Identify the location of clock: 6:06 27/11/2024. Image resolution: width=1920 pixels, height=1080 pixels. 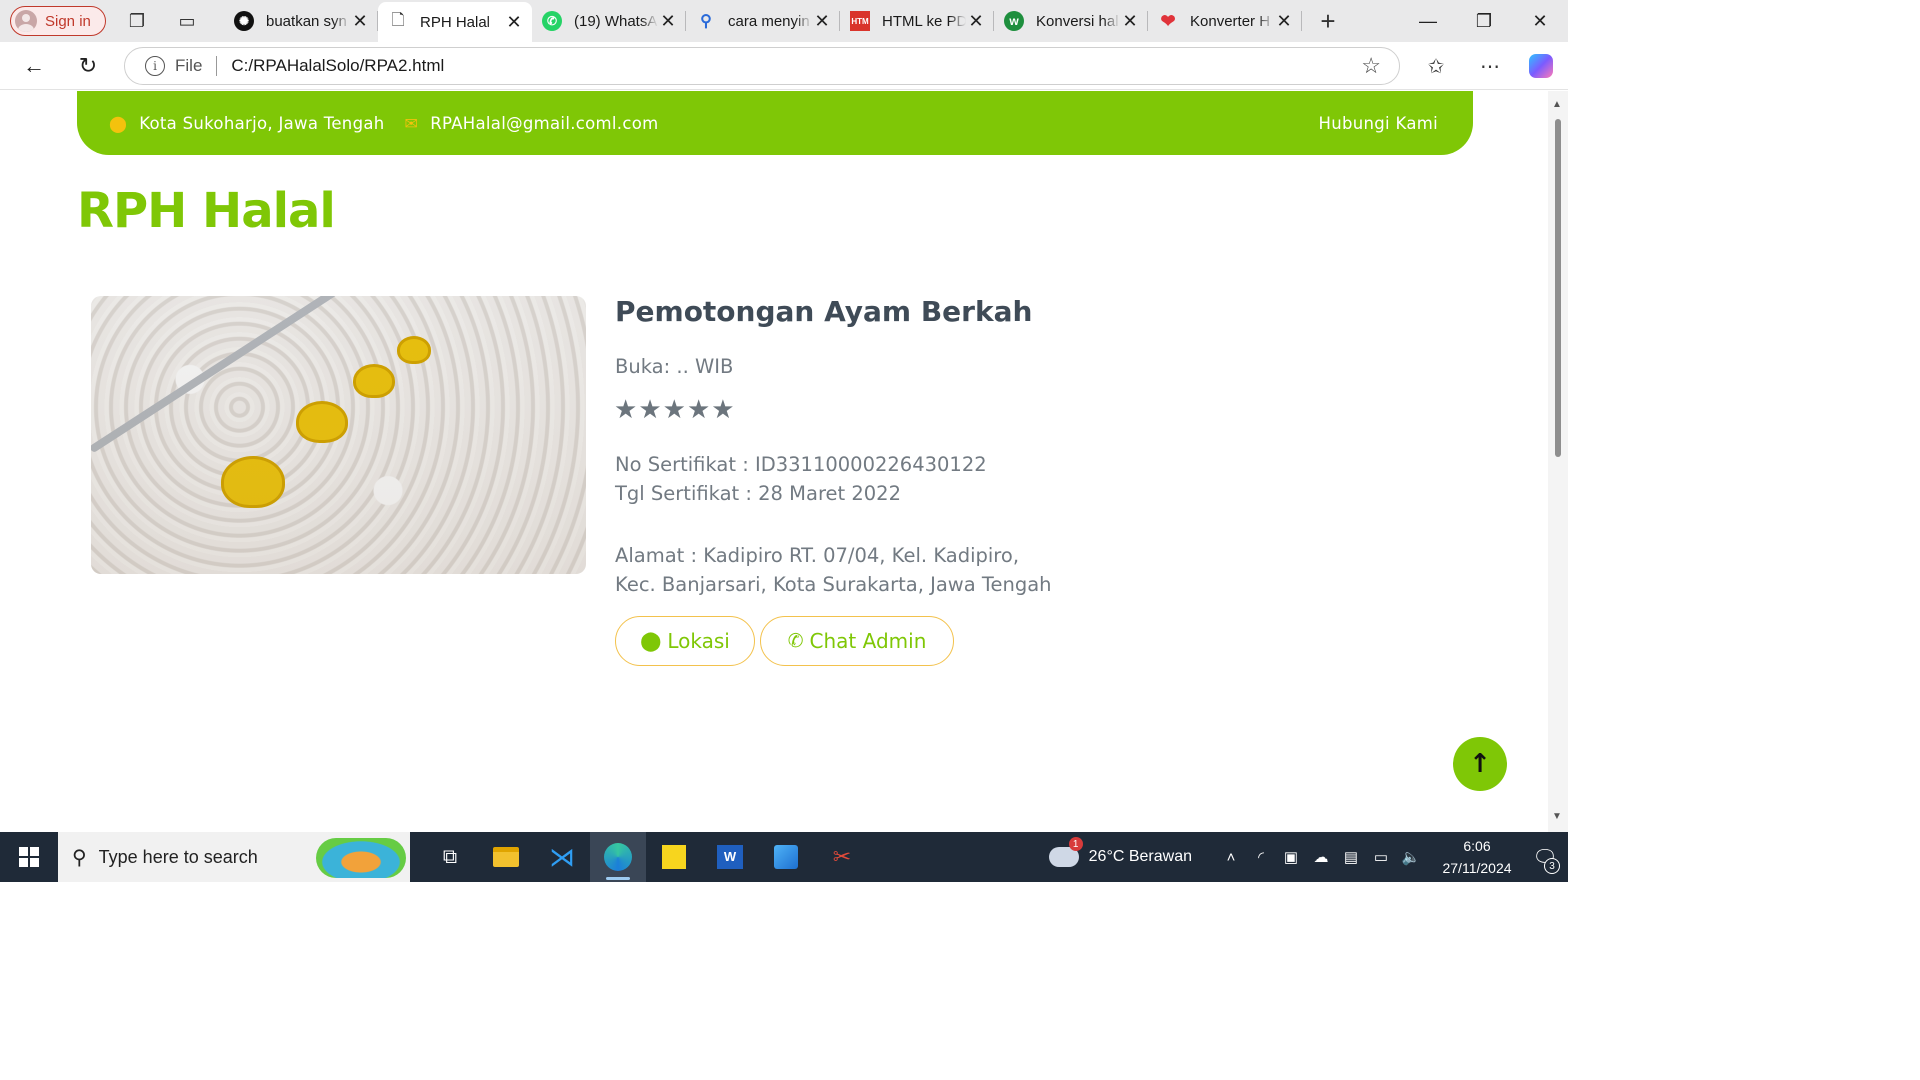
(1477, 857).